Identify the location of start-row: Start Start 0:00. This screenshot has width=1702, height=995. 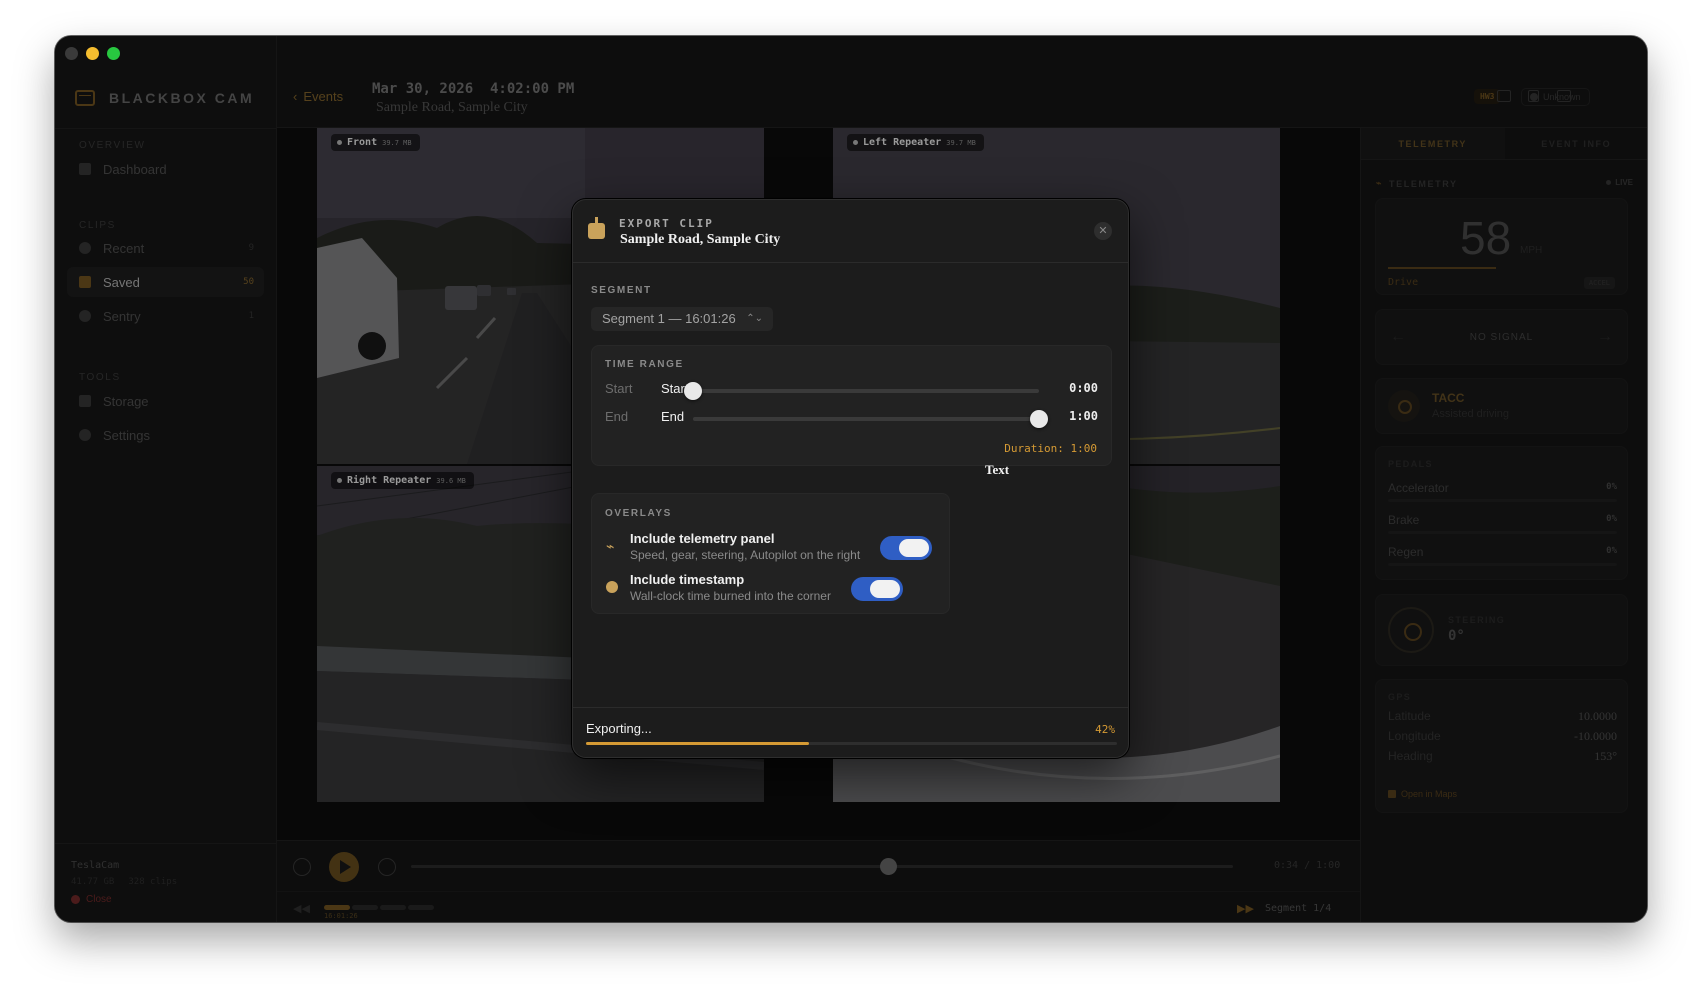
(851, 390).